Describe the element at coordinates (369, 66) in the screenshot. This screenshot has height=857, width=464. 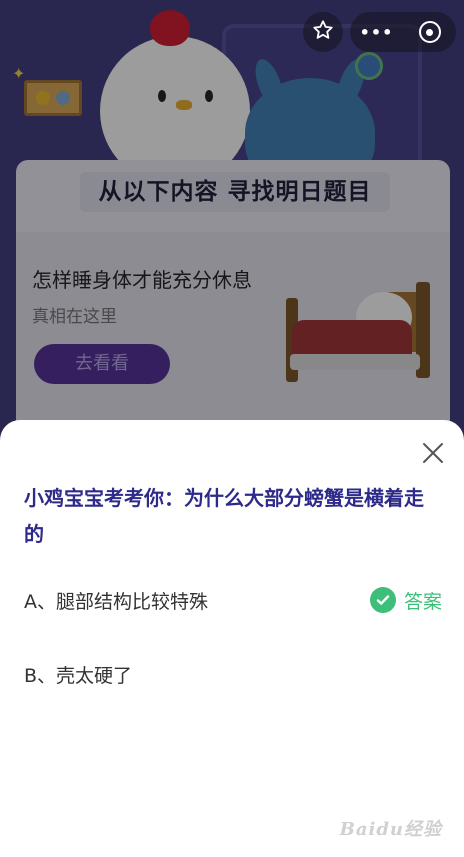
I see `planet-icon` at that location.